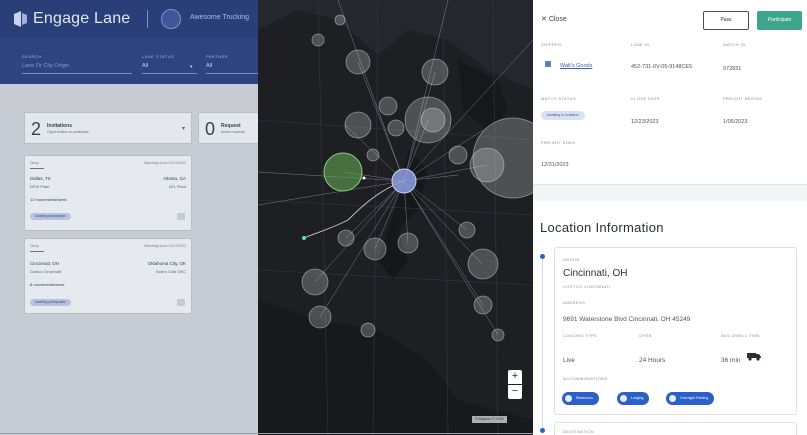 The height and width of the screenshot is (435, 807). Describe the element at coordinates (164, 163) in the screenshot. I see `lane-card-watch-date: Watching since 12/01/2023` at that location.